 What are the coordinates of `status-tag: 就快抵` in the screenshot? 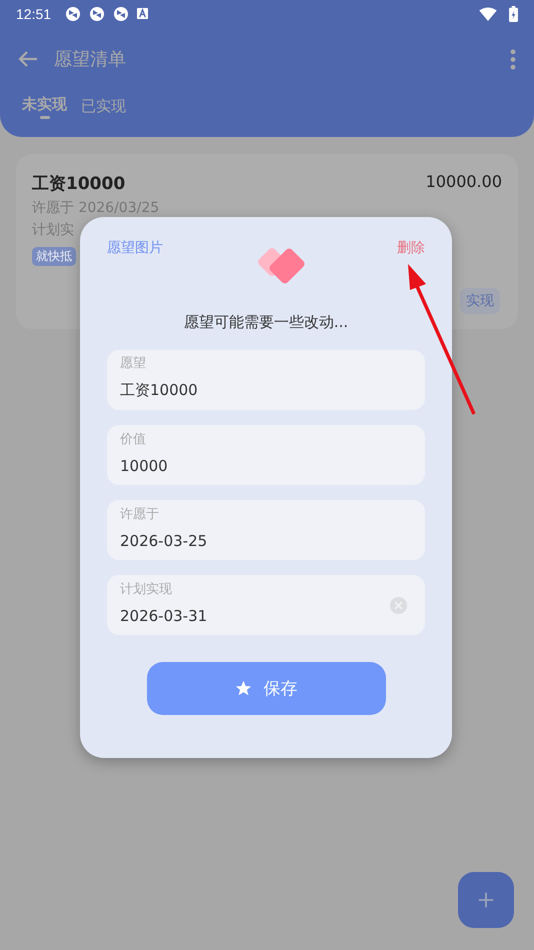 It's located at (54, 256).